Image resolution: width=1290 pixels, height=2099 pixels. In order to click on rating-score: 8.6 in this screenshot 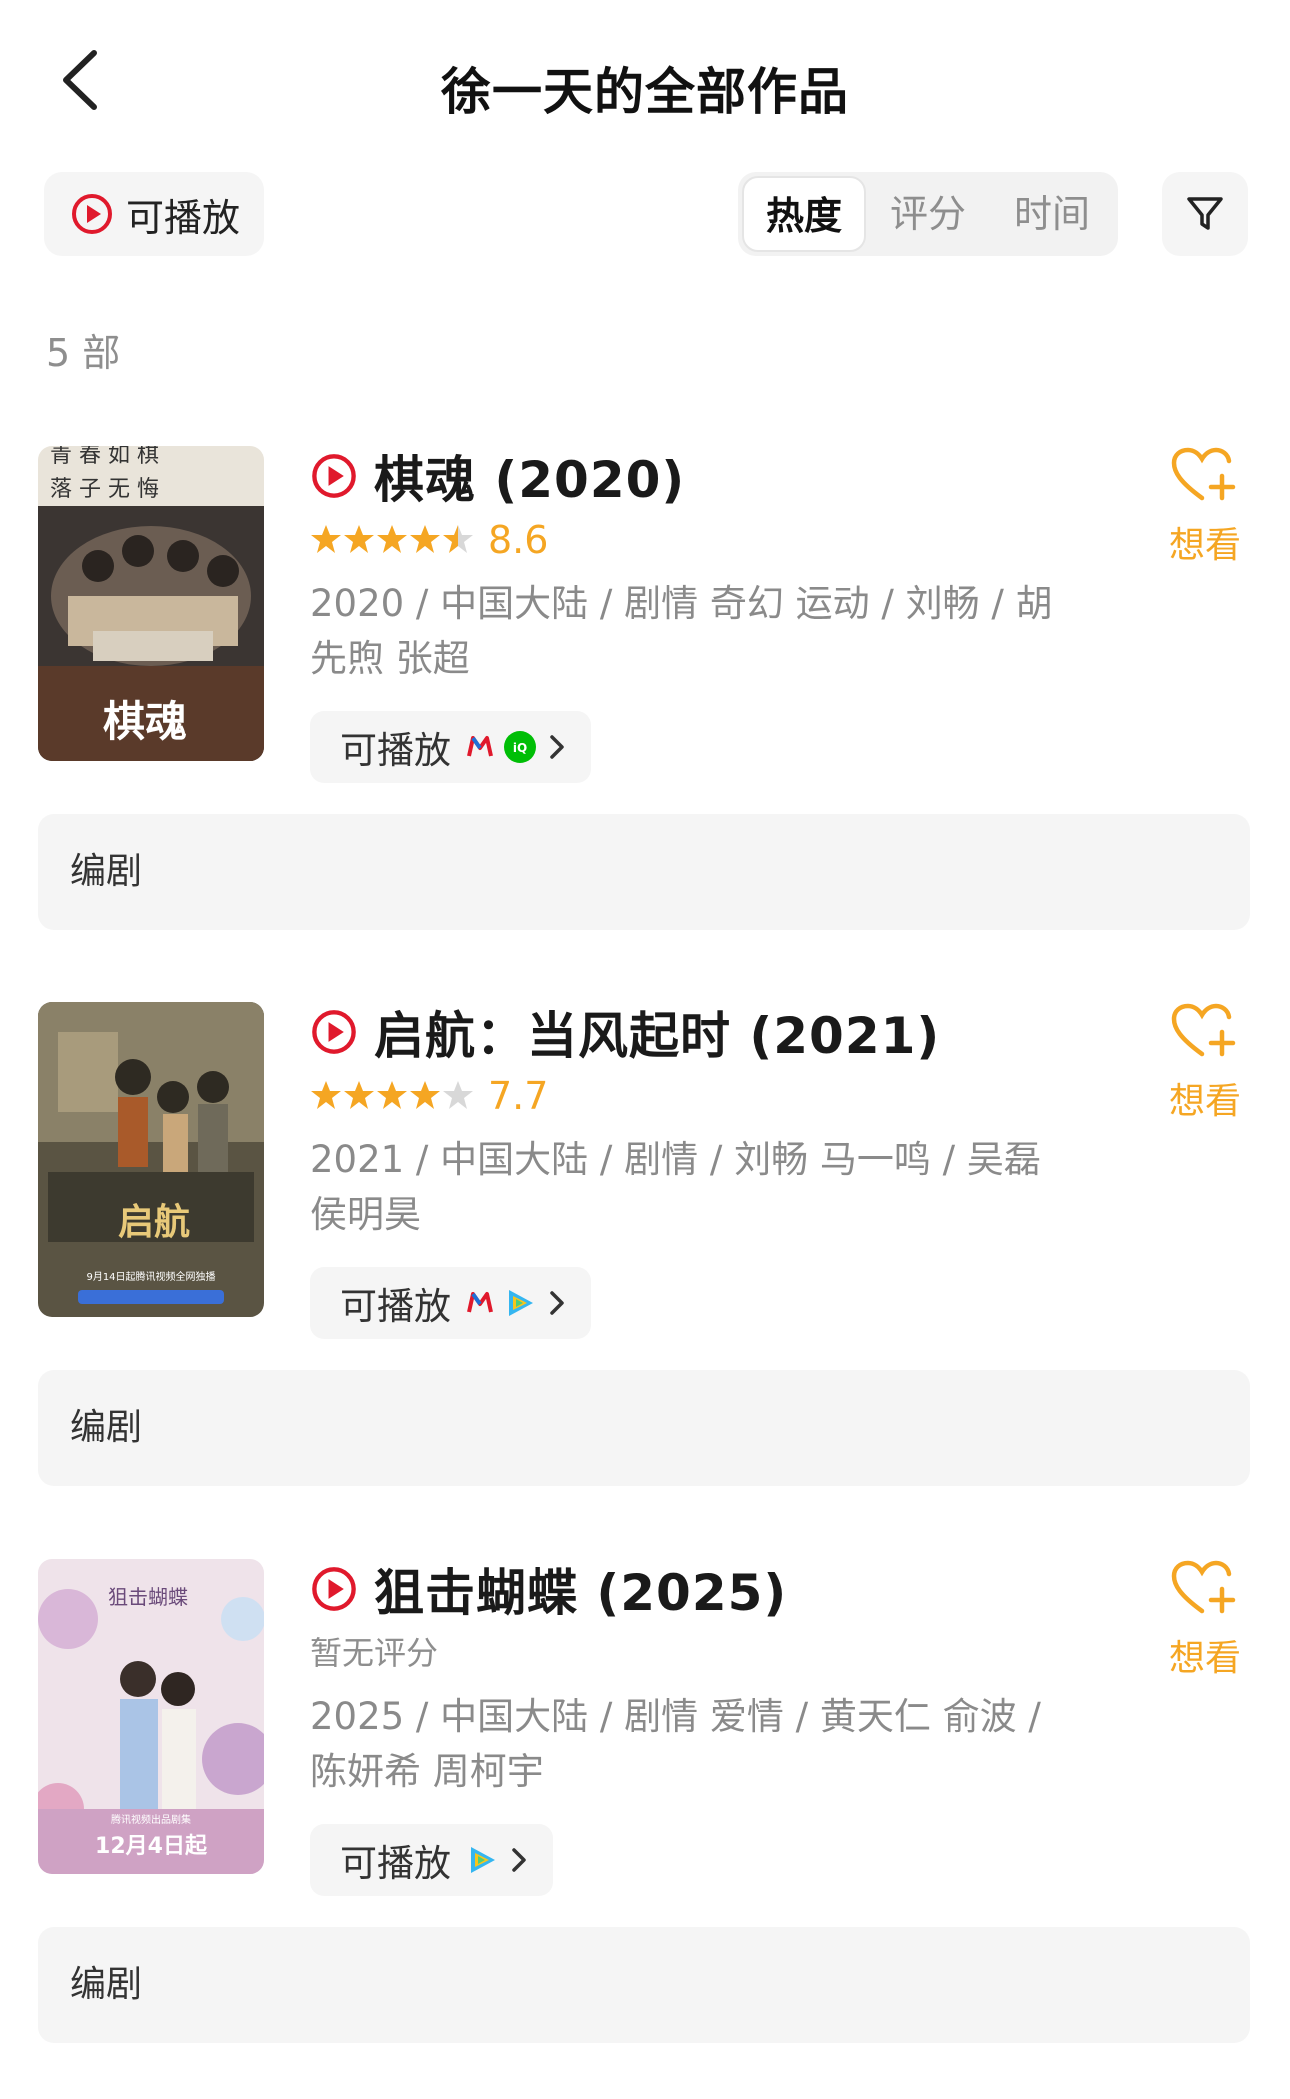, I will do `click(518, 540)`.